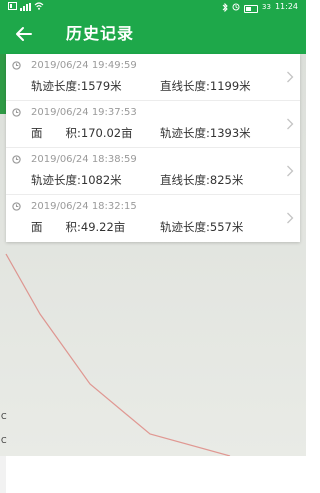  I want to click on record-secondary-value: 直线长度:825米, so click(202, 180).